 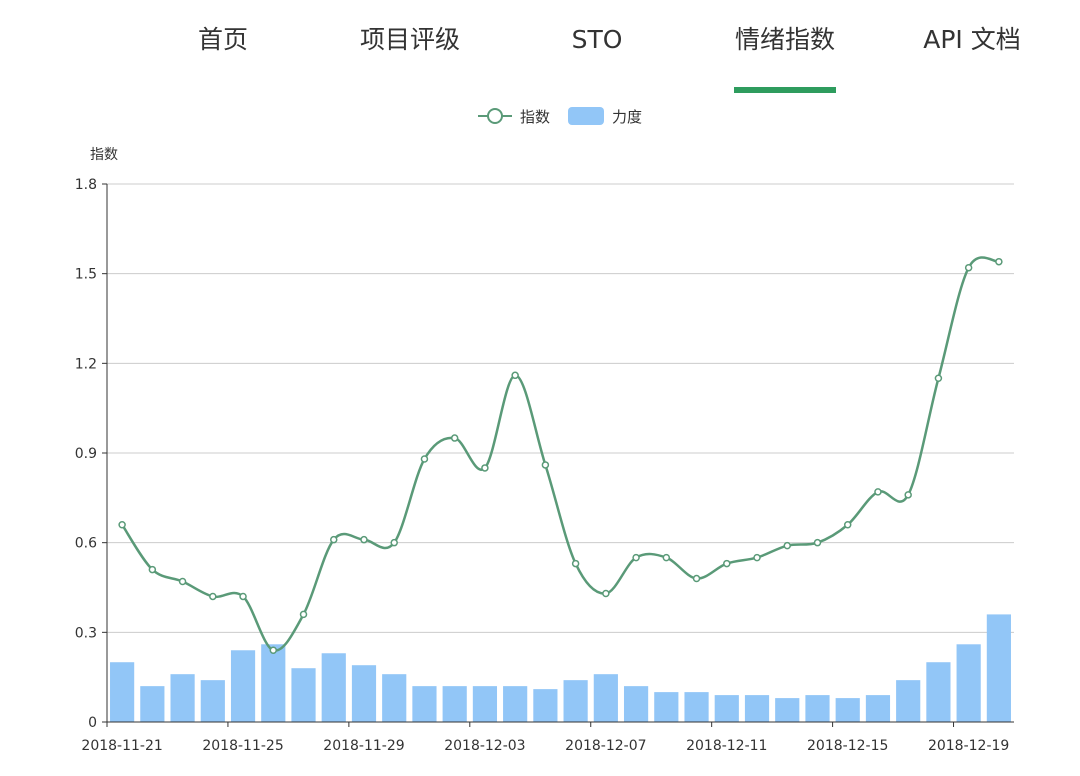 What do you see at coordinates (410, 40) in the screenshot?
I see `nav-item-project-rating: 项目评级` at bounding box center [410, 40].